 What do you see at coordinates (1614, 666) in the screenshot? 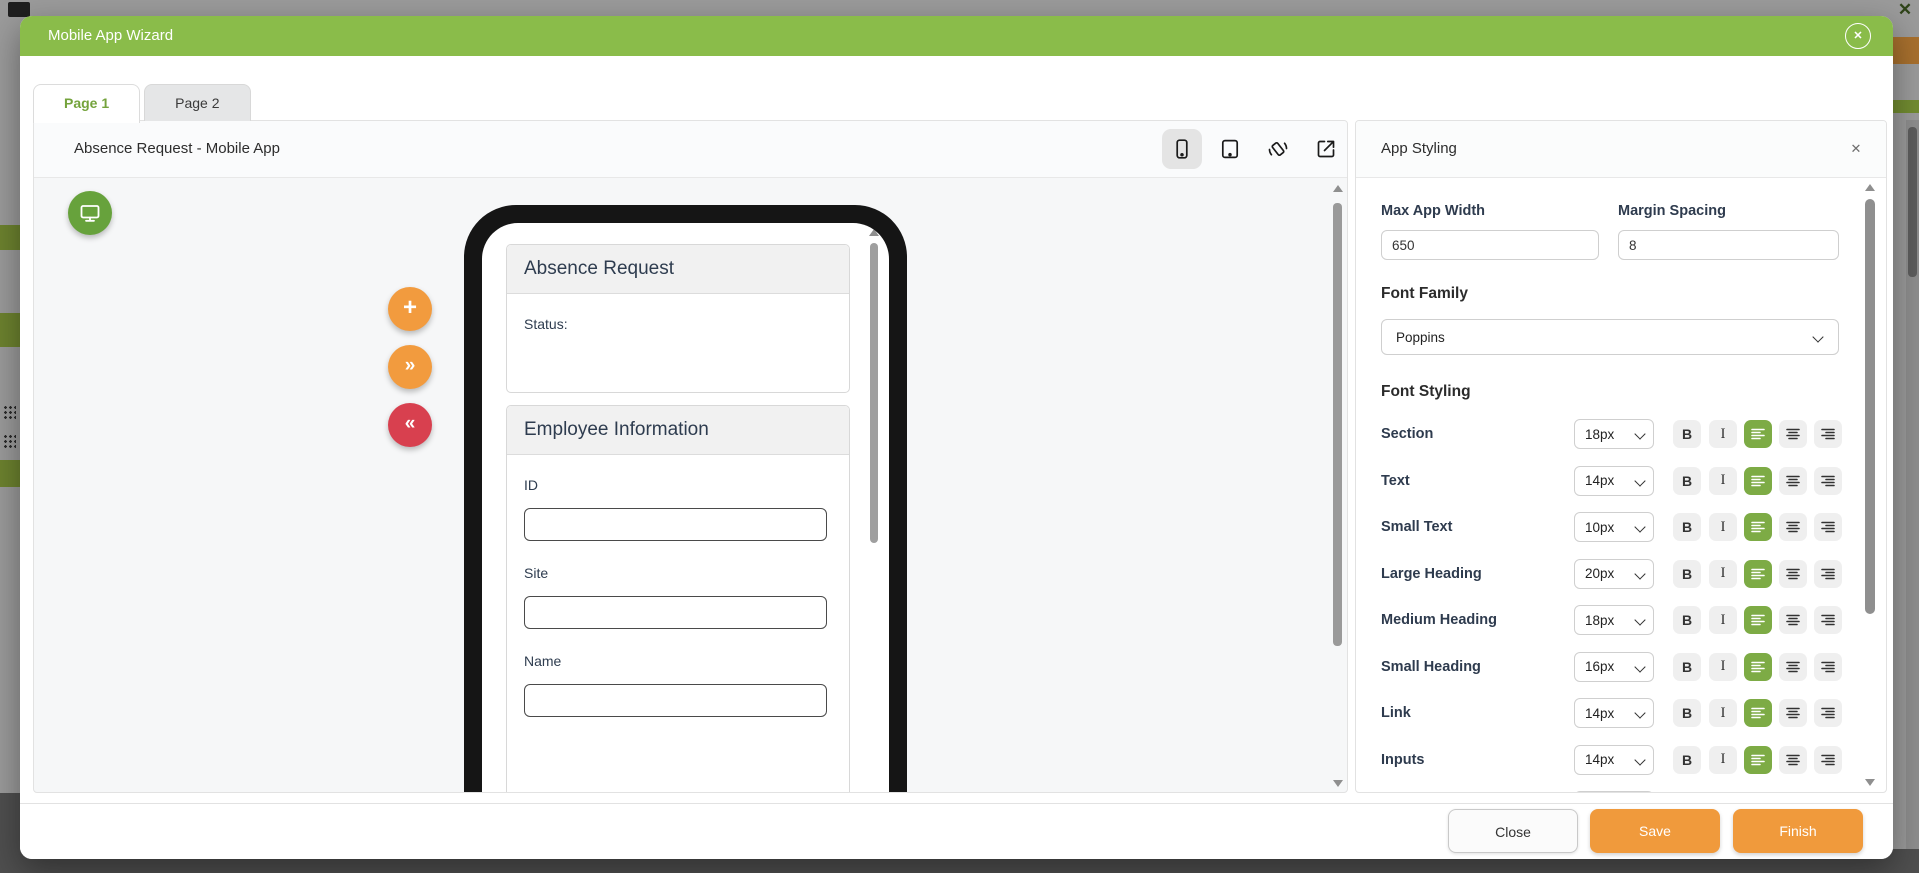
I see `font-size-select: 16px` at bounding box center [1614, 666].